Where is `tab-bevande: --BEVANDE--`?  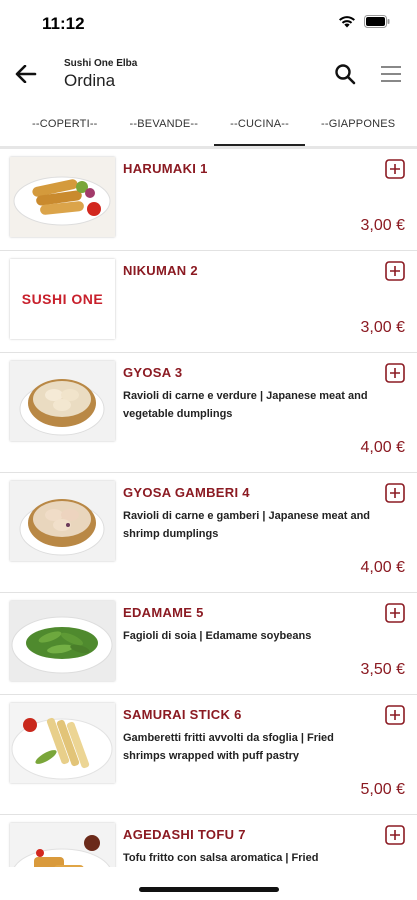
tab-bevande: --BEVANDE-- is located at coordinates (164, 125).